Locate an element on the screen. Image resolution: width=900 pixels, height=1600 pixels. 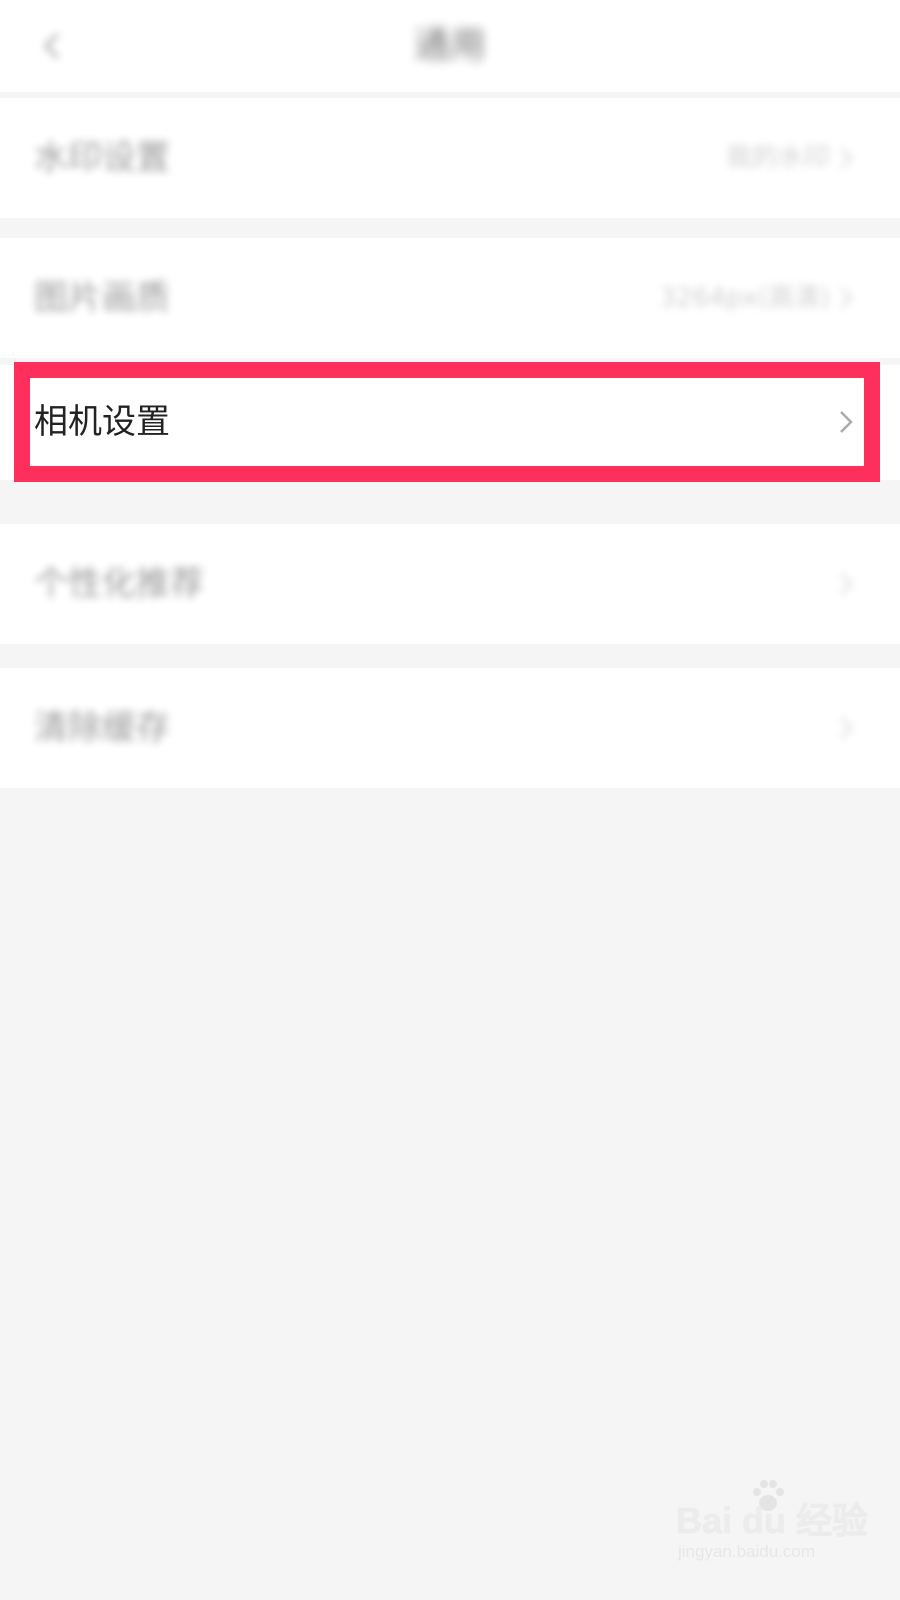
settings-item-personalized: 个性化推荐 is located at coordinates (450, 584).